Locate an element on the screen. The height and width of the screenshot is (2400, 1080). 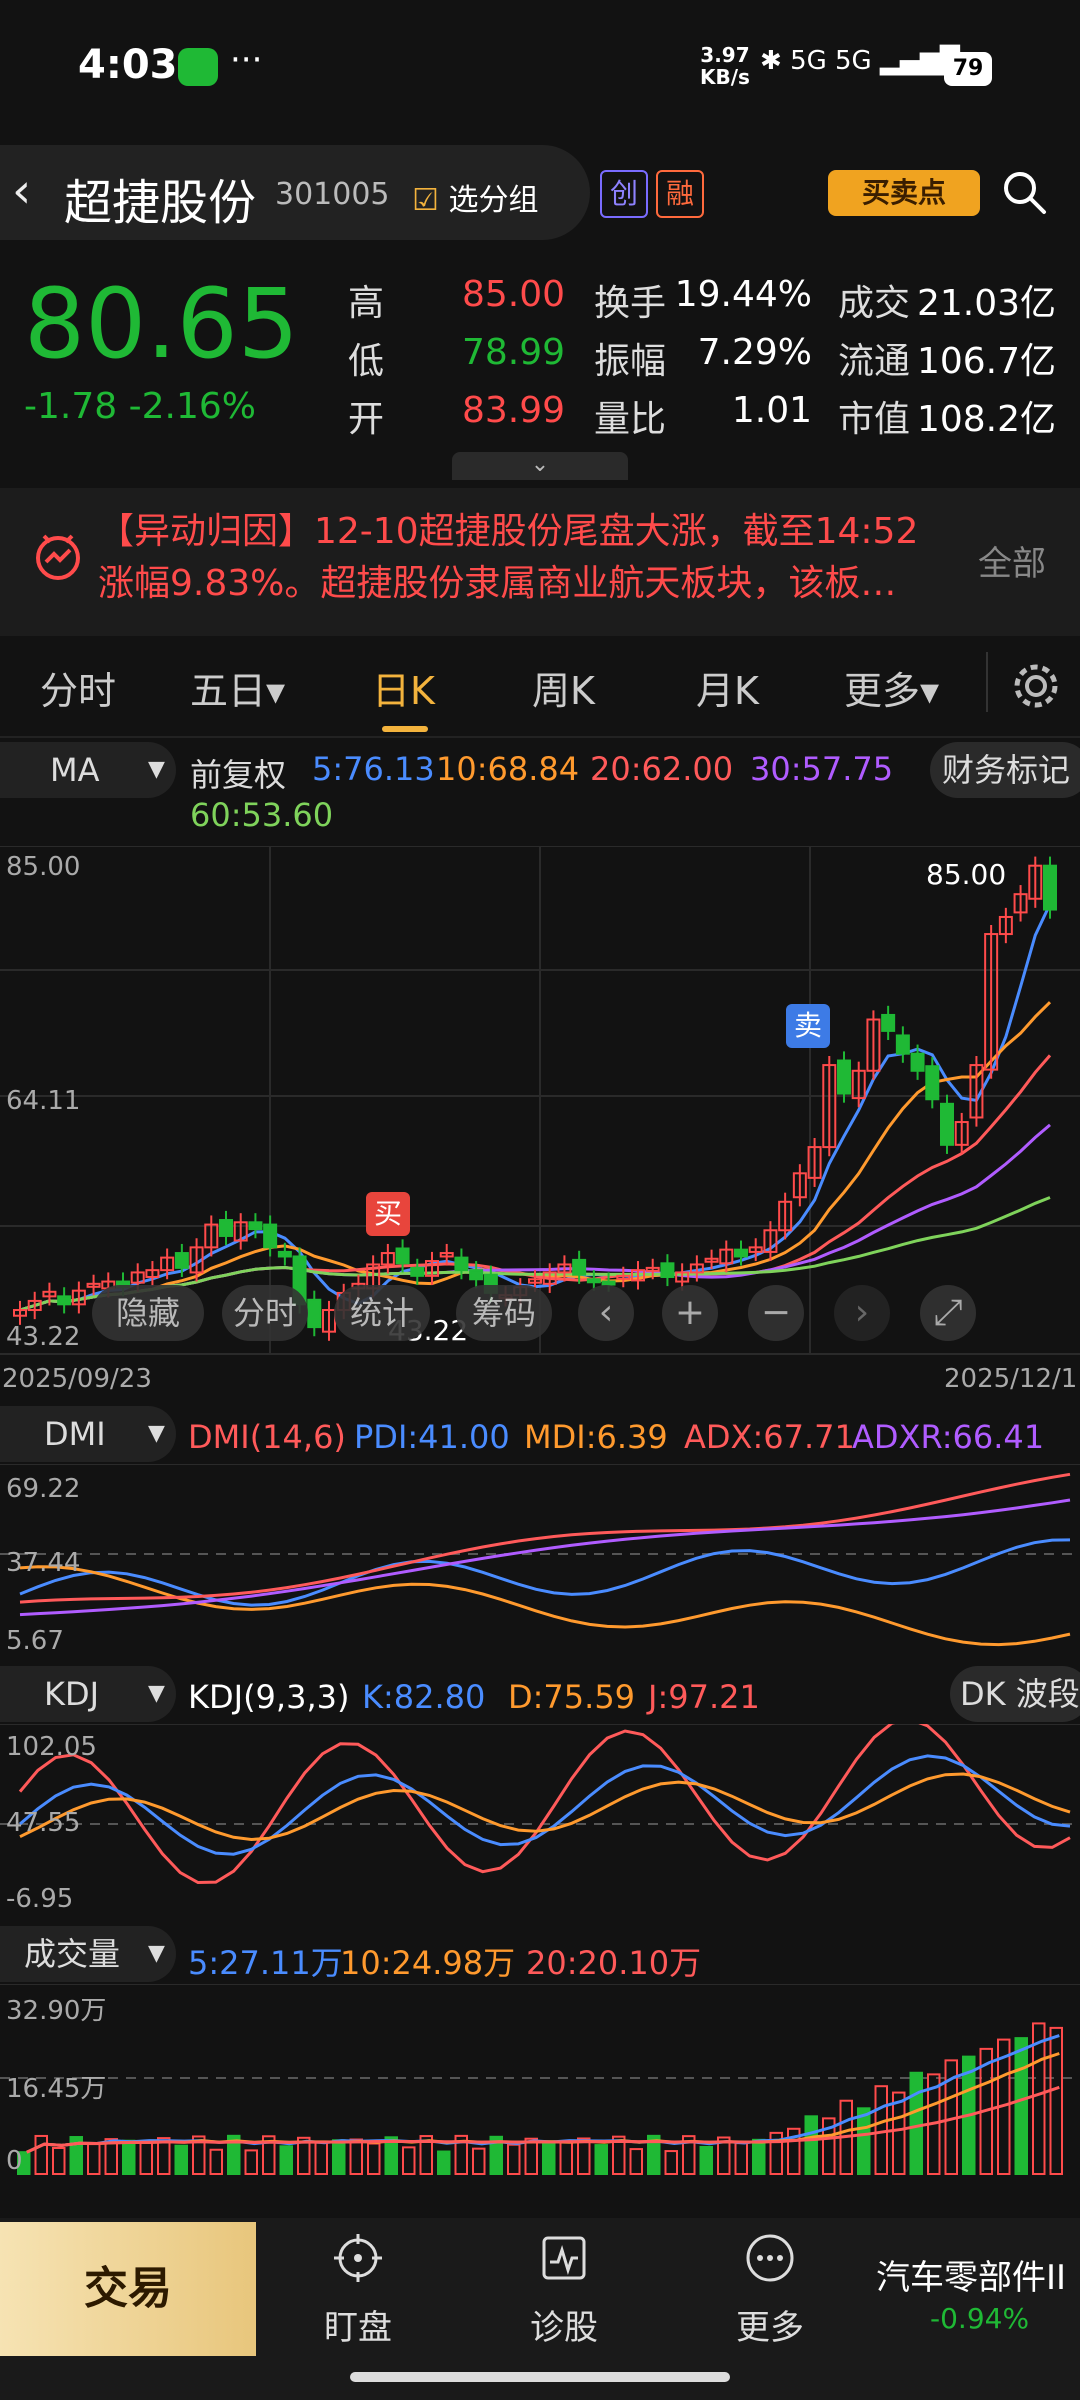
financial-mark-button: 财务标记 is located at coordinates (1005, 770).